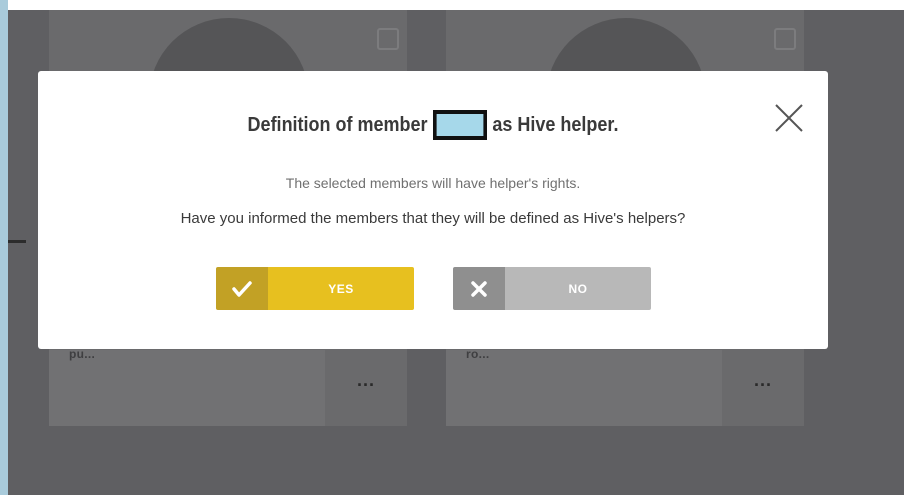  I want to click on title-suffix: as Hive helper., so click(555, 124).